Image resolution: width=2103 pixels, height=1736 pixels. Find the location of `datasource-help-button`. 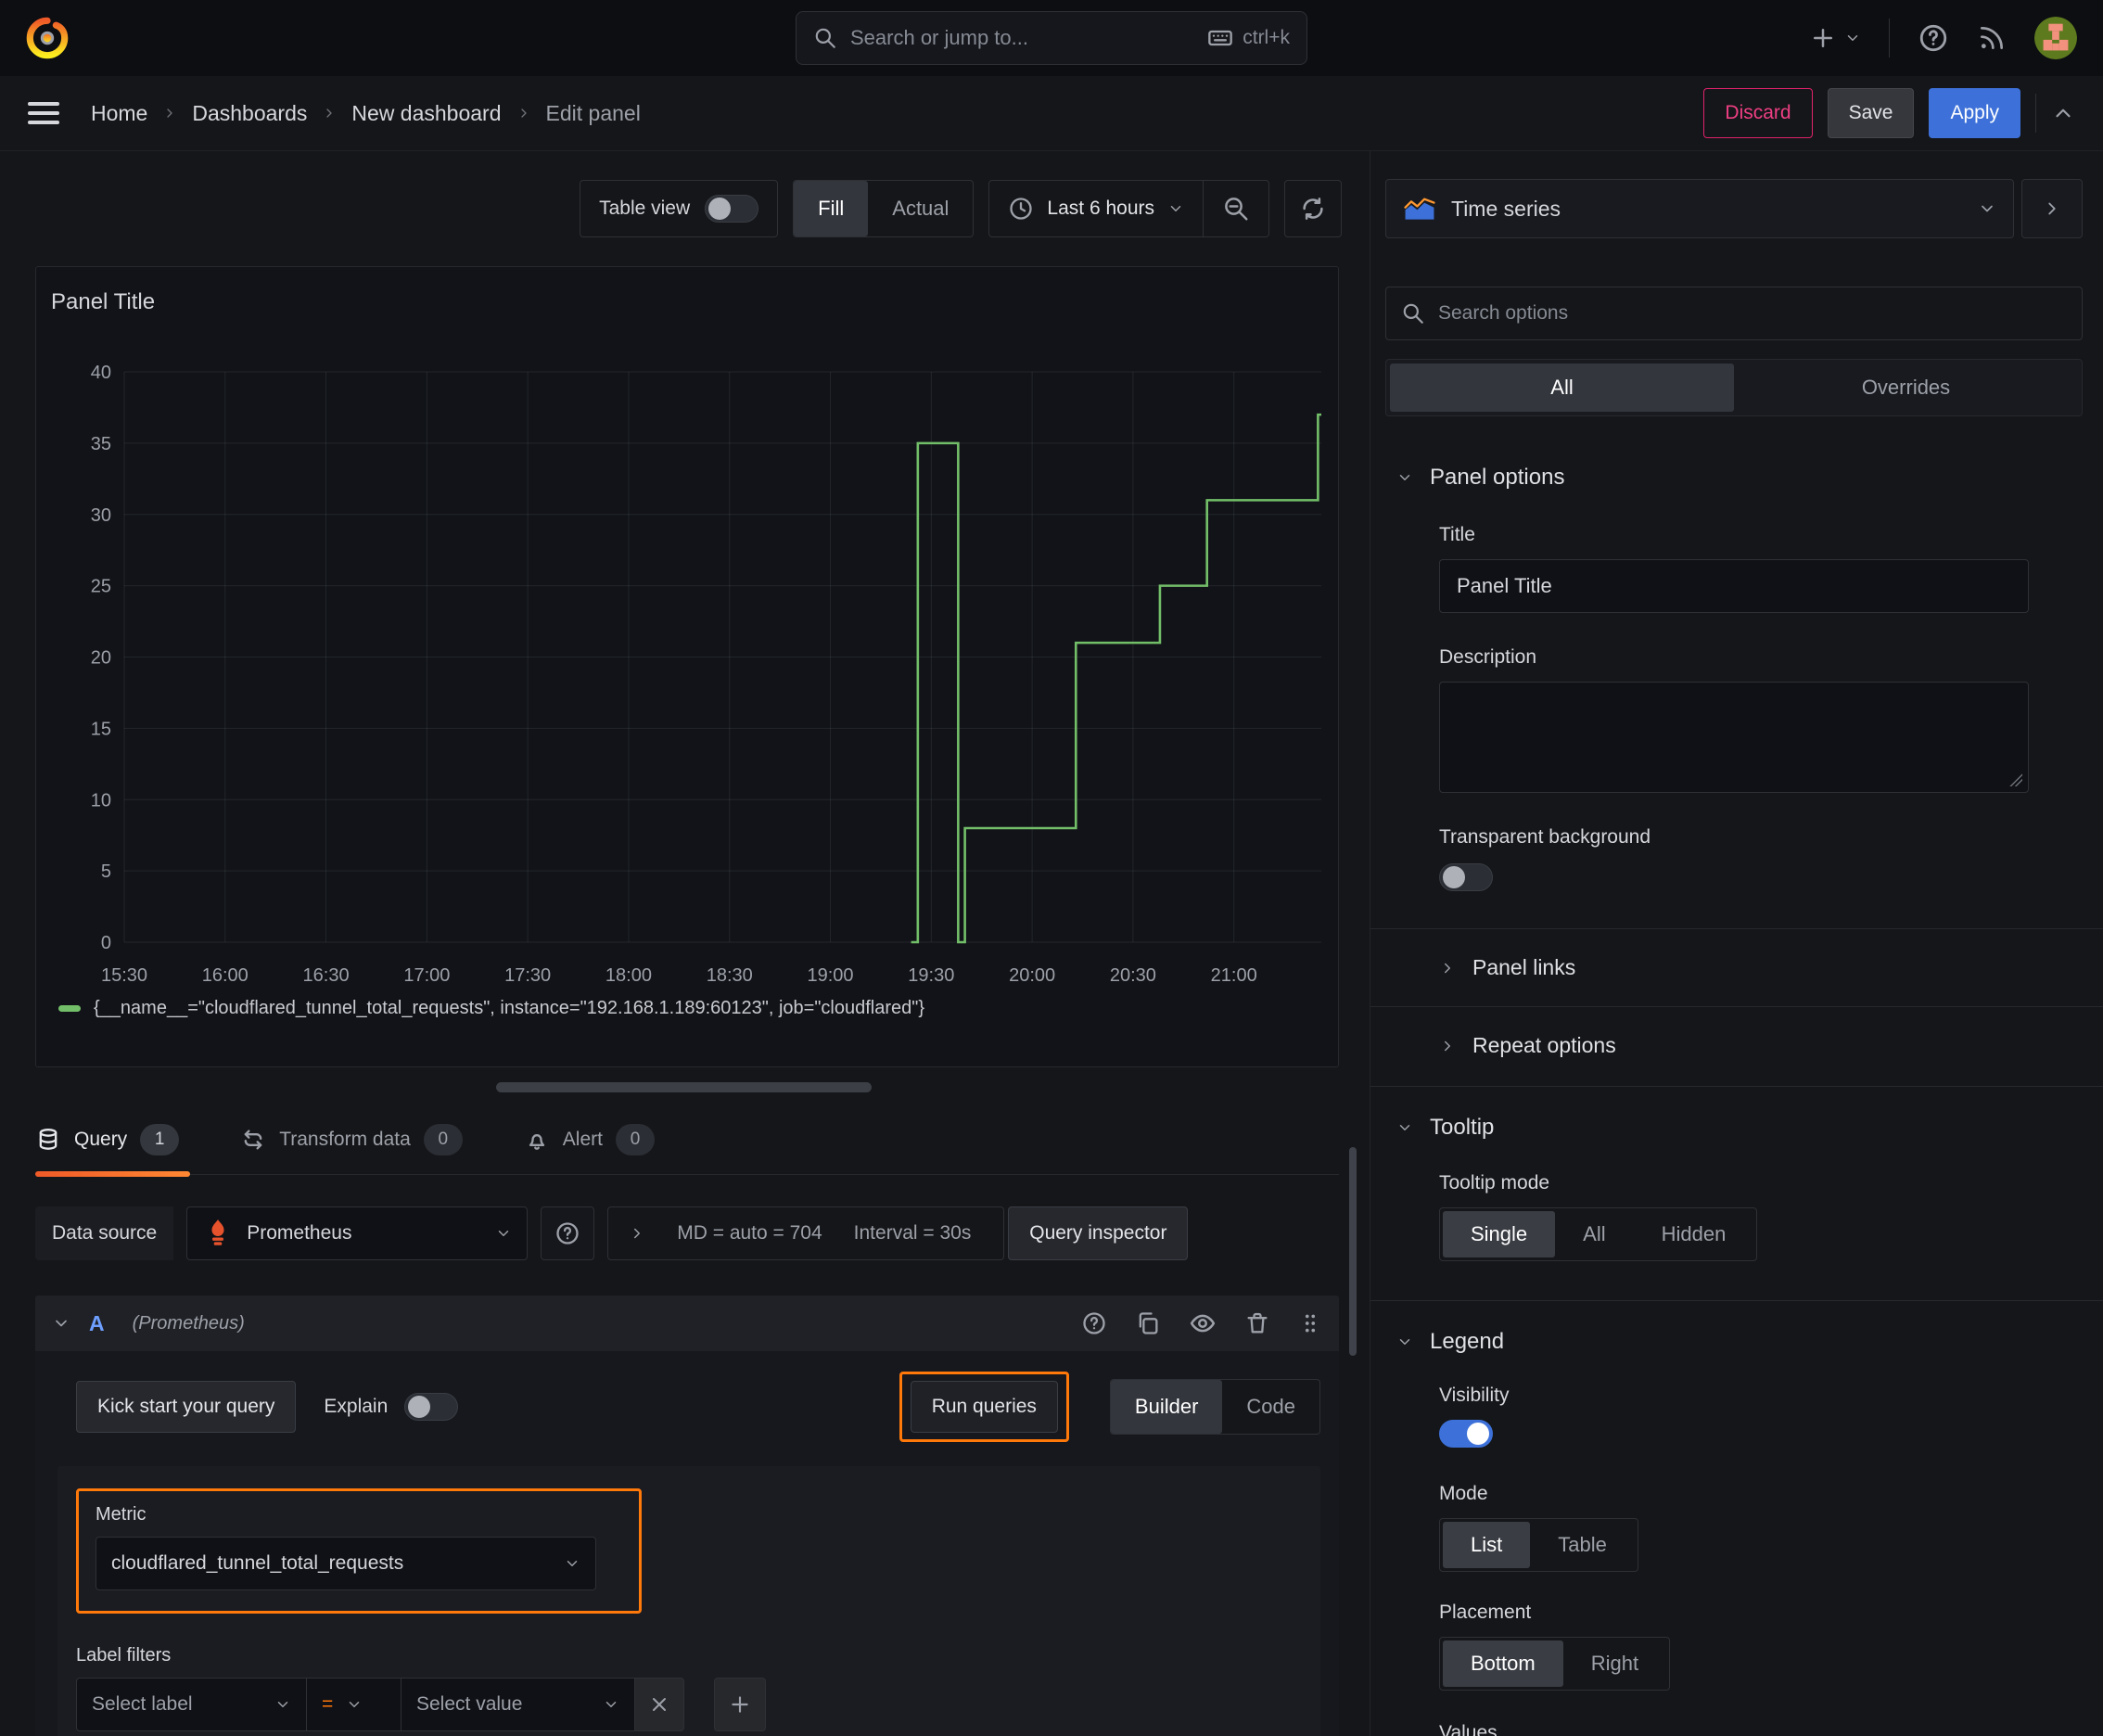

datasource-help-button is located at coordinates (568, 1233).